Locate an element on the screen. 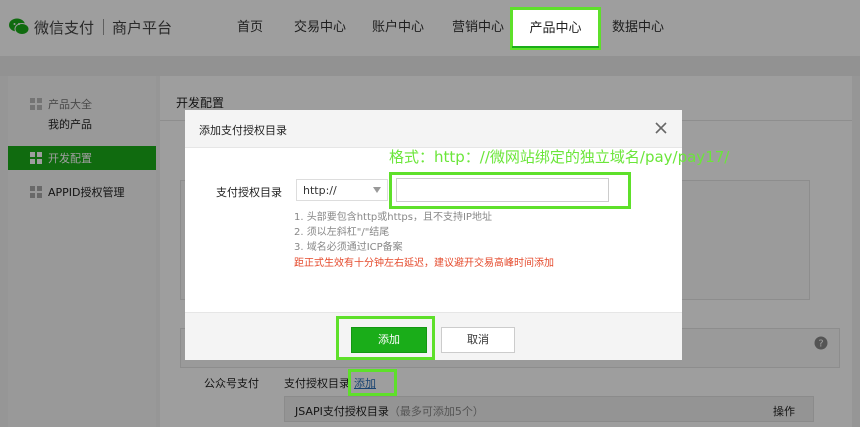 Image resolution: width=860 pixels, height=427 pixels. dialog-header: 添加支付授权目录 is located at coordinates (433, 129).